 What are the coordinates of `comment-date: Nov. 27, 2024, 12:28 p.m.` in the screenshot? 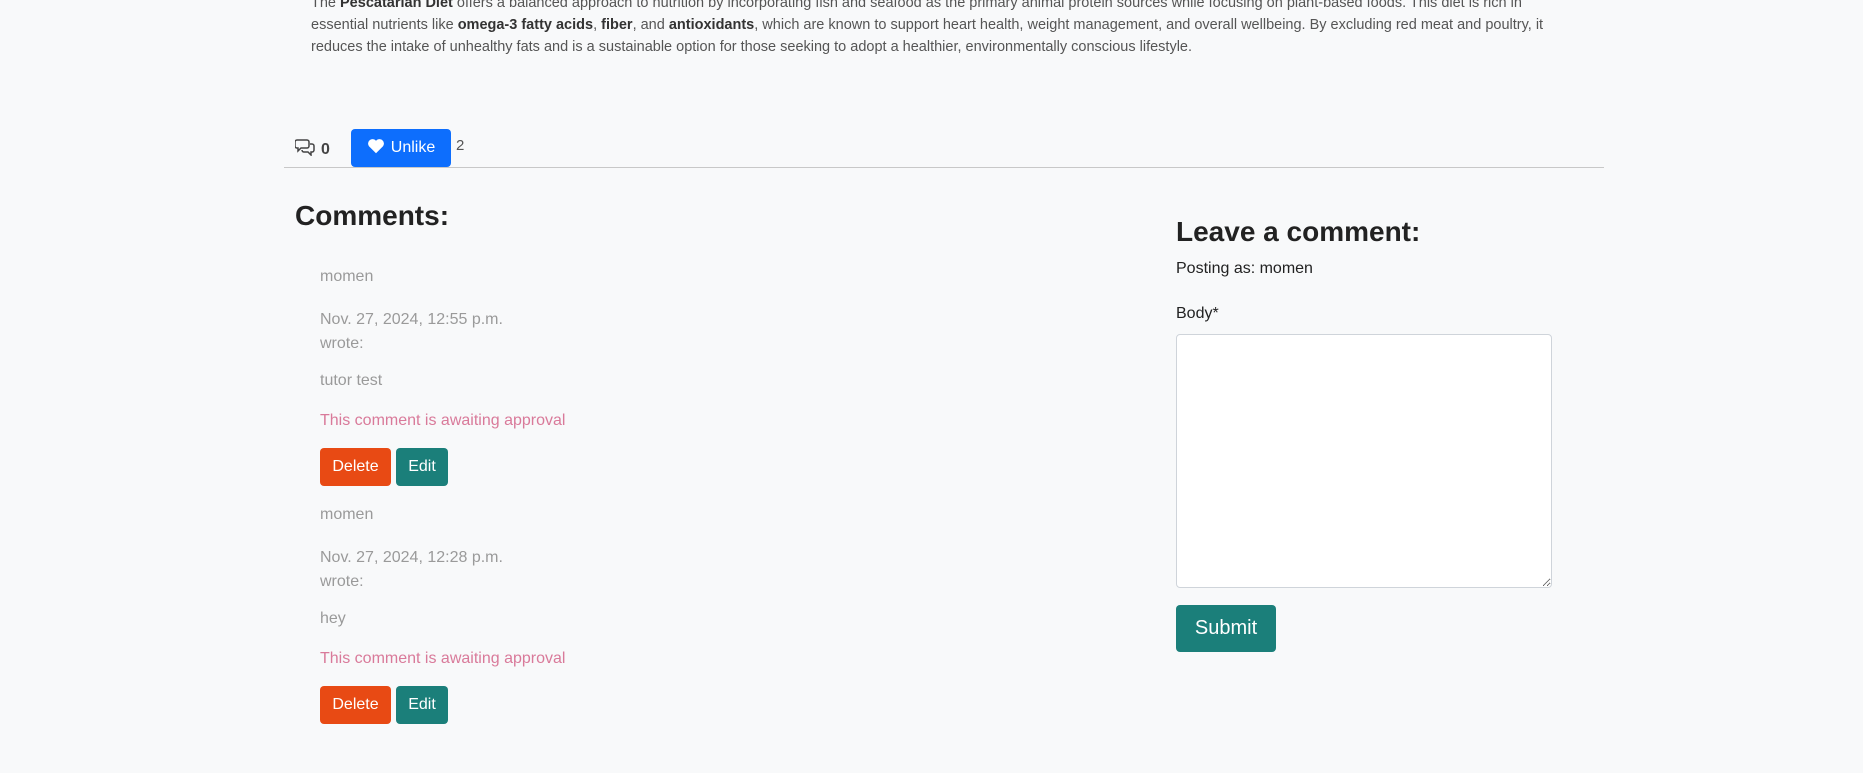 It's located at (411, 557).